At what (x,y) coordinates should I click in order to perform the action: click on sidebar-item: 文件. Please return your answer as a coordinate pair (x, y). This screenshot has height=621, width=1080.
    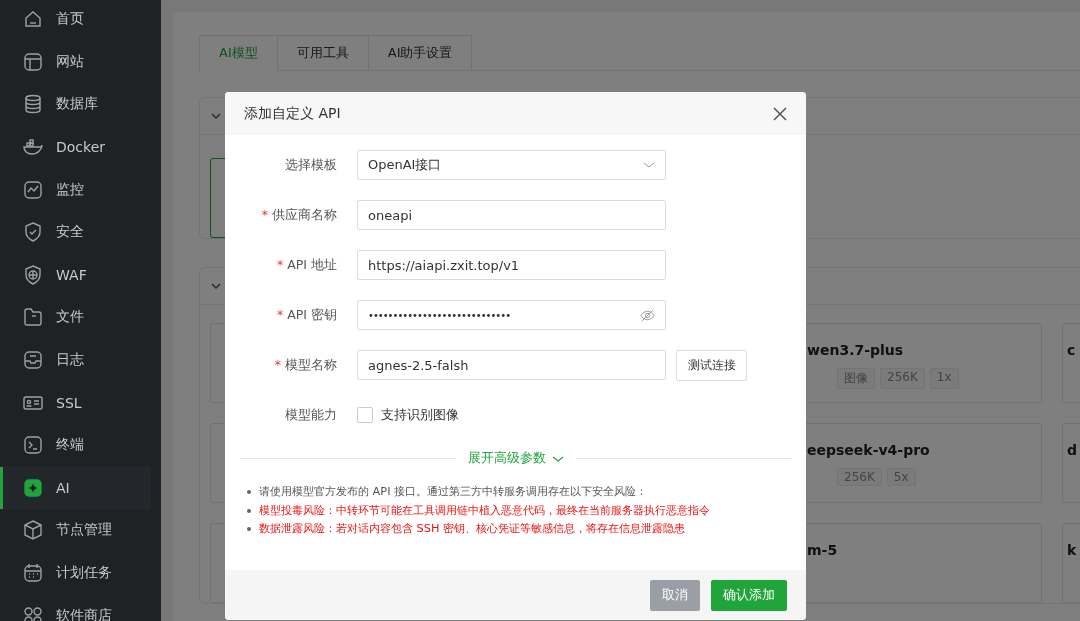
    Looking at the image, I should click on (75, 317).